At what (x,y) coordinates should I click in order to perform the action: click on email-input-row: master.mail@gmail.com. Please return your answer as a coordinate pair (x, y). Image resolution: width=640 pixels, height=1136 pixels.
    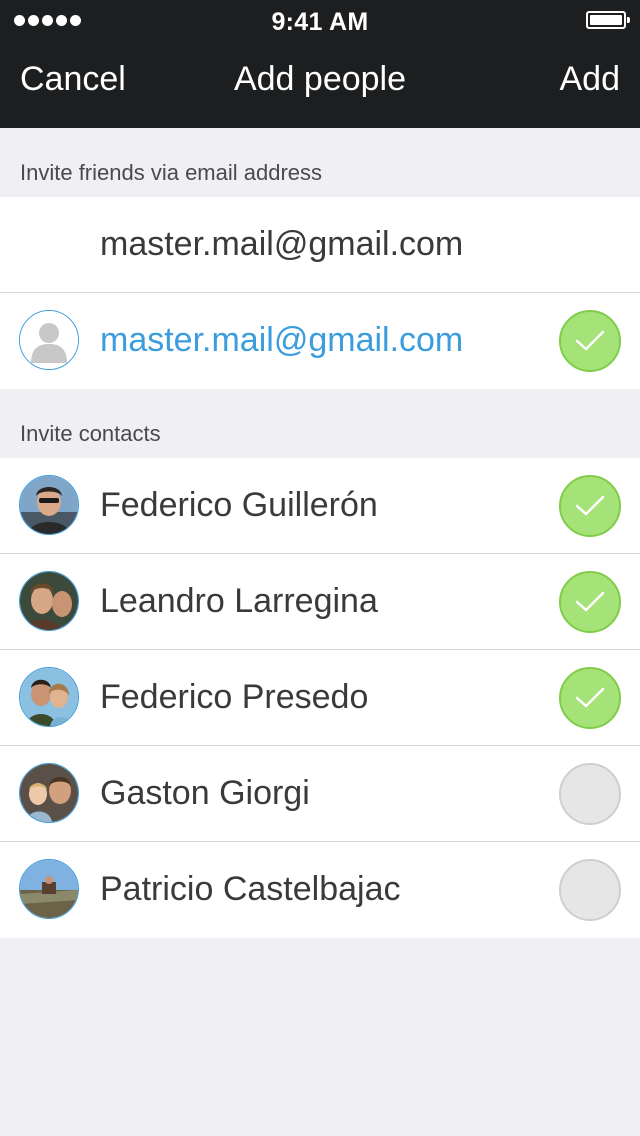
    Looking at the image, I should click on (320, 245).